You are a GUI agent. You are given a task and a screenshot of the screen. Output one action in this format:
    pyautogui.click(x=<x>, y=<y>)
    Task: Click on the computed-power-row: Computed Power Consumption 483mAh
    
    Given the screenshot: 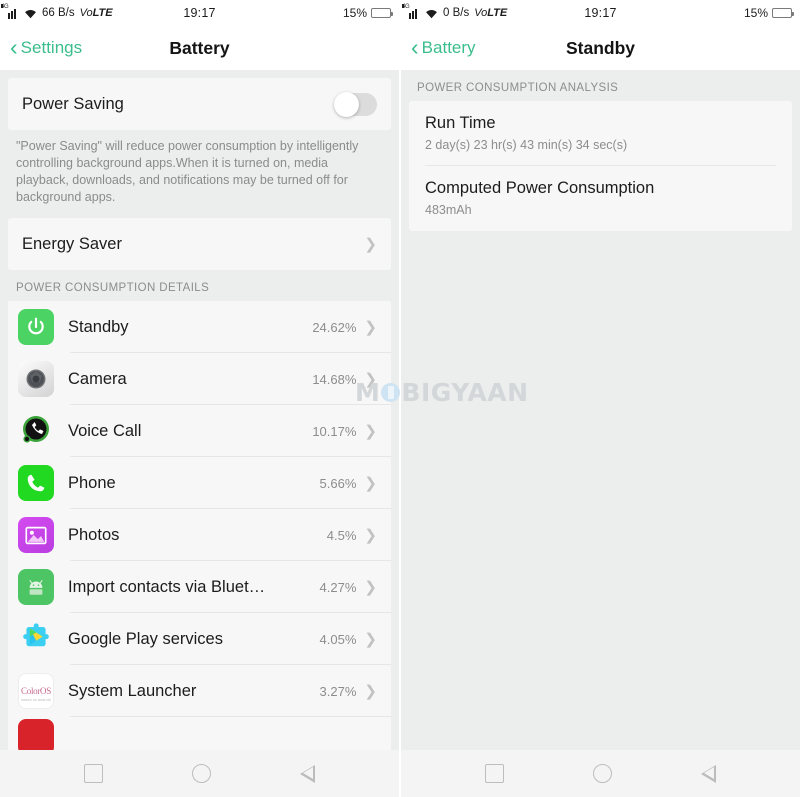 What is the action you would take?
    pyautogui.click(x=600, y=198)
    